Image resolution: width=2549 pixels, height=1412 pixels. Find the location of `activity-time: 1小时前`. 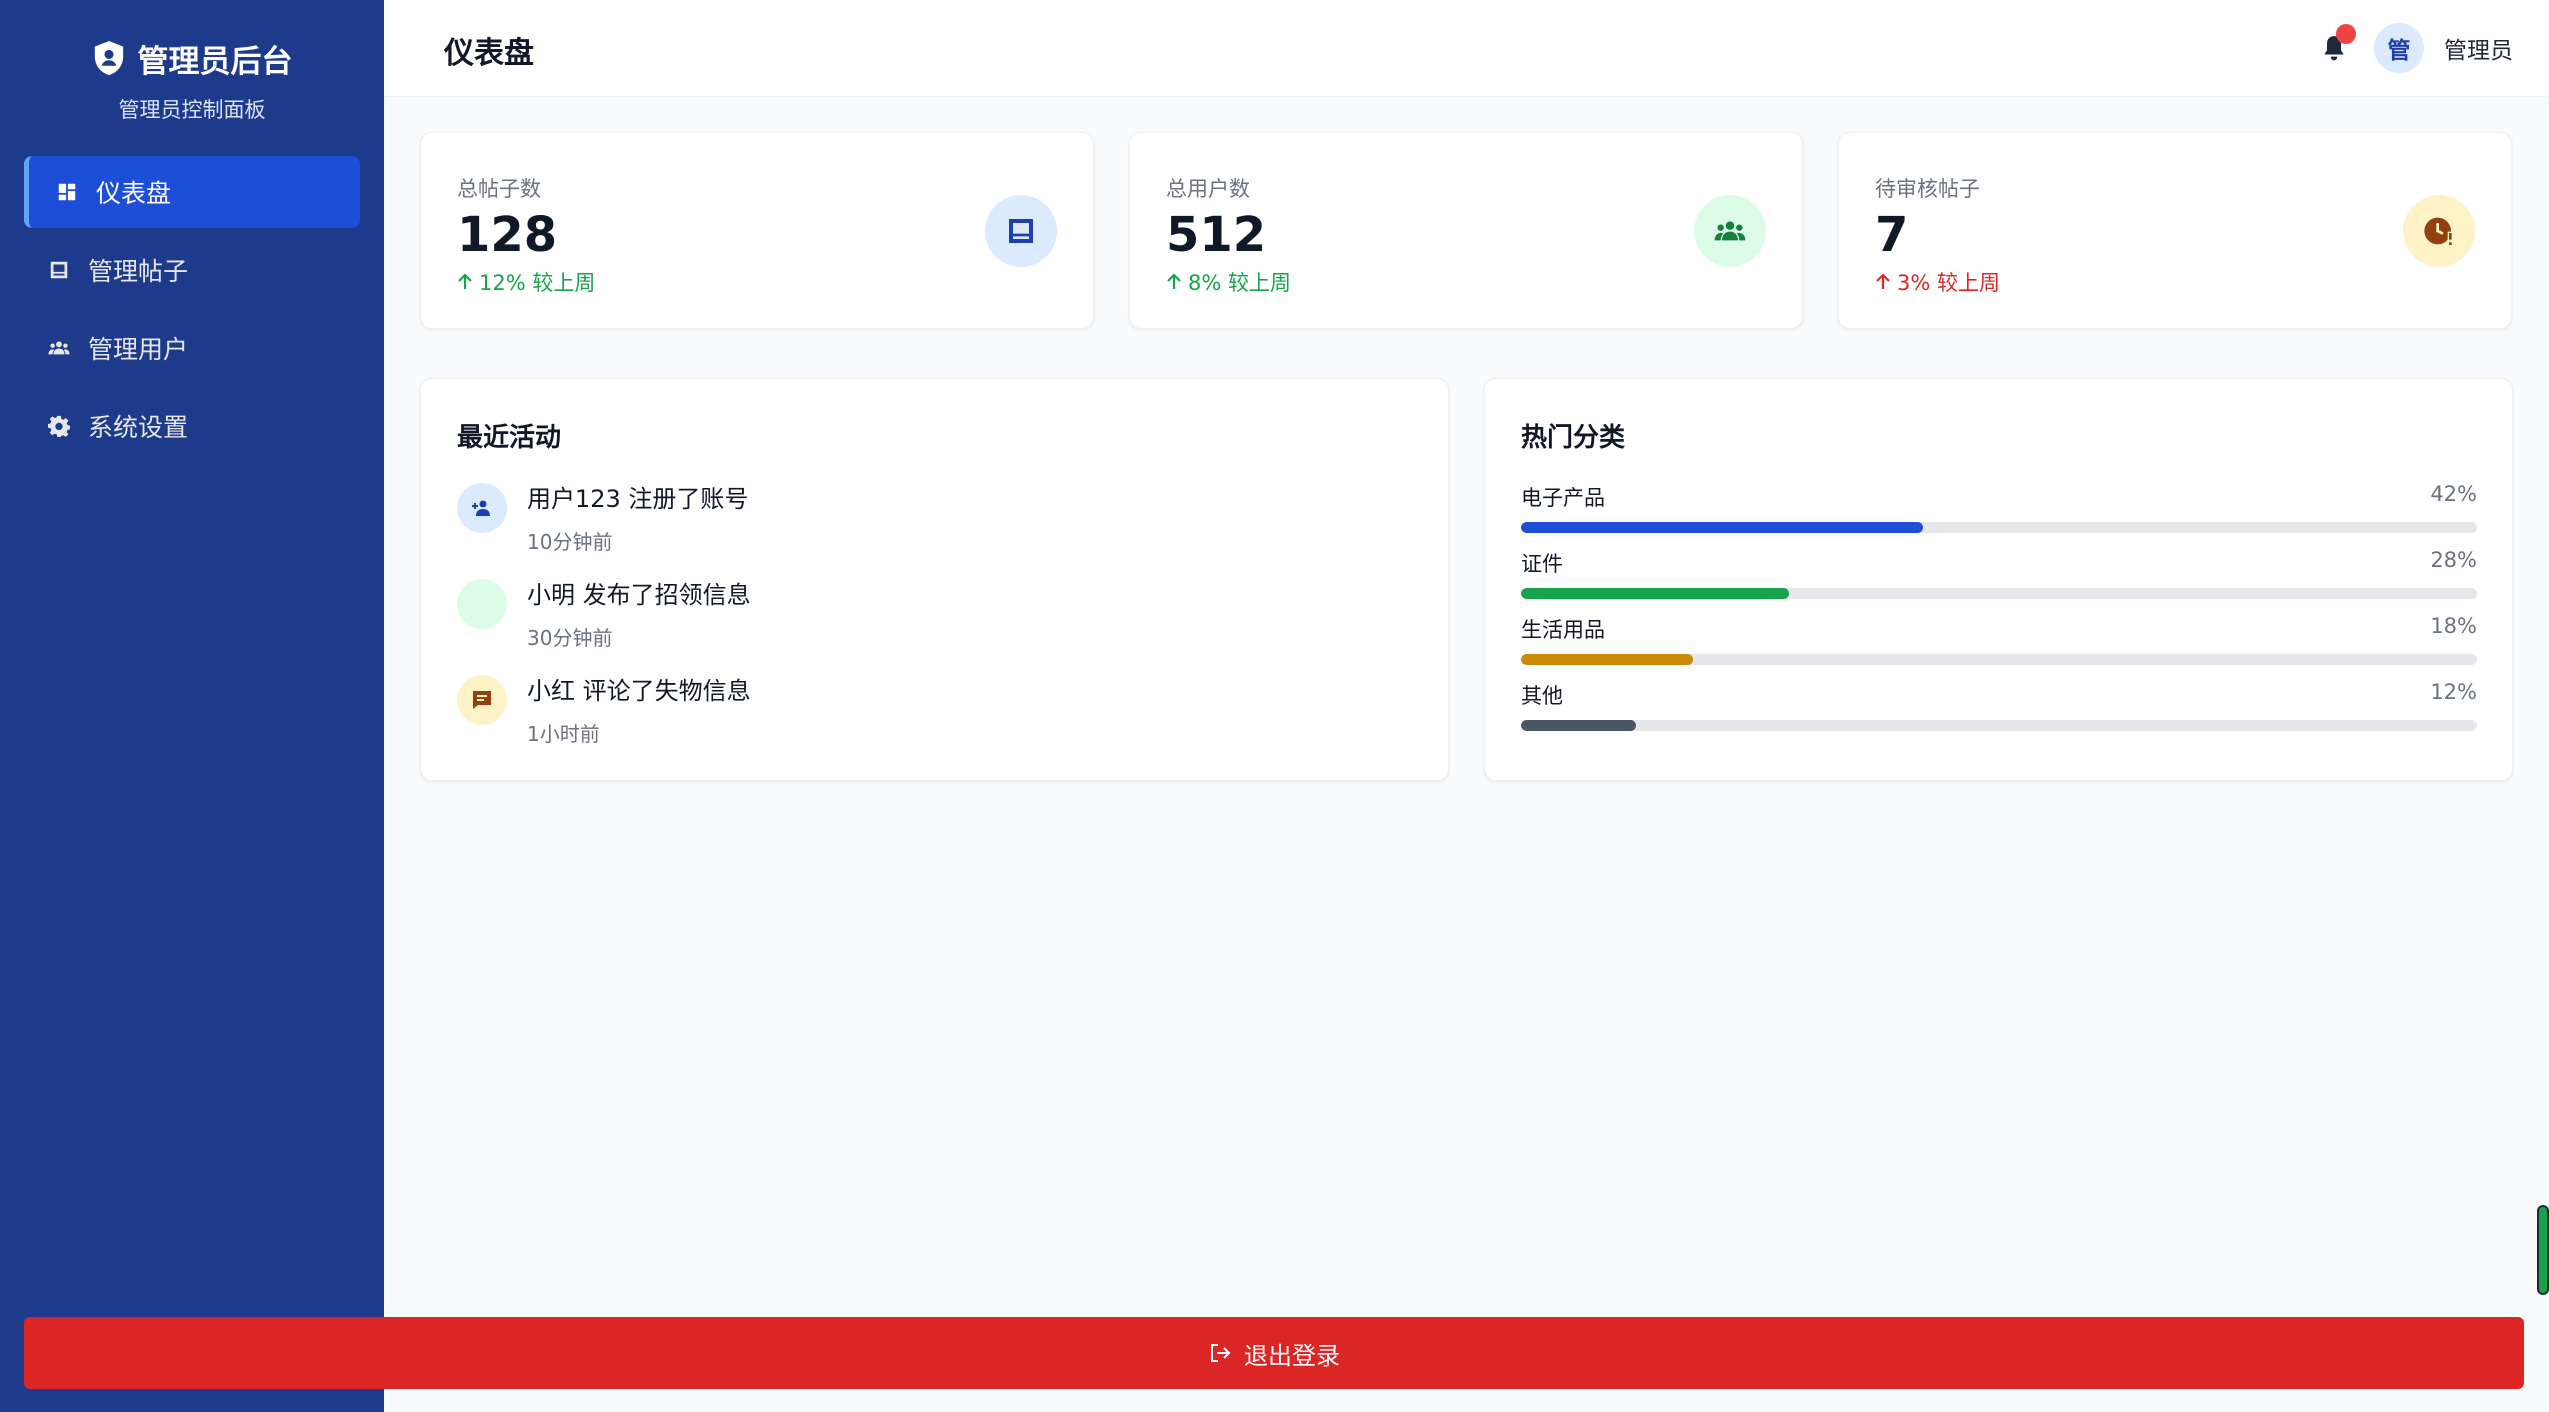

activity-time: 1小时前 is located at coordinates (563, 734).